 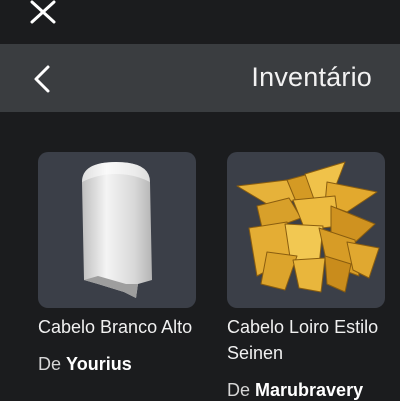 What do you see at coordinates (200, 22) in the screenshot?
I see `top-bar` at bounding box center [200, 22].